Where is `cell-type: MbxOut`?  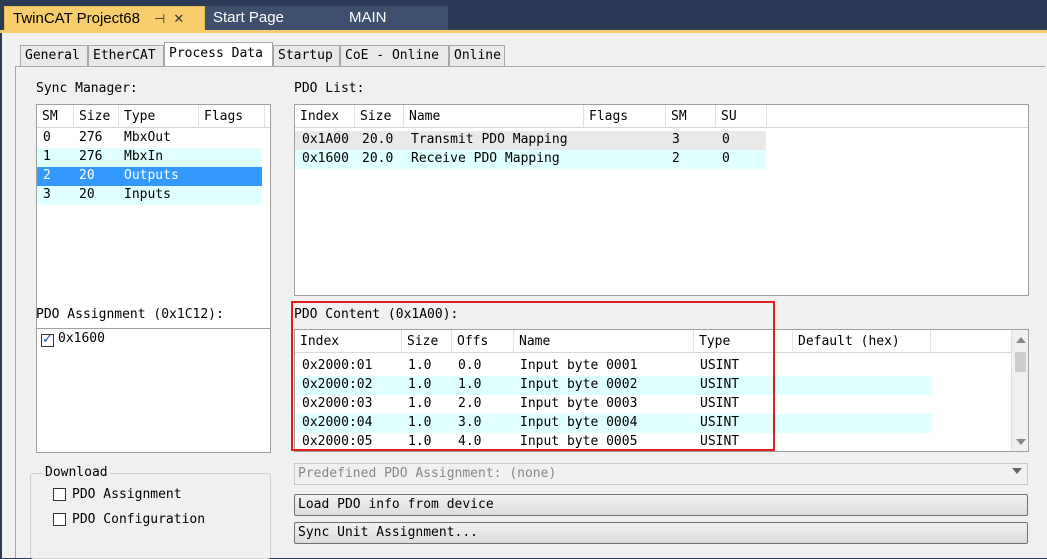 cell-type: MbxOut is located at coordinates (147, 137).